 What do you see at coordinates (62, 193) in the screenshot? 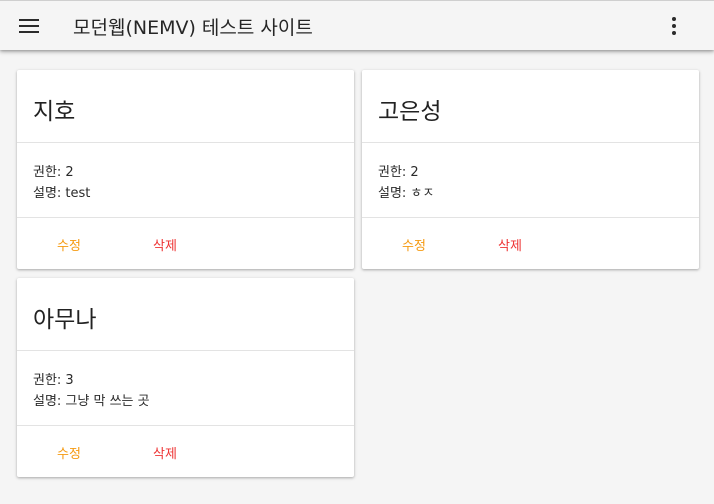
I see `user-description: 설명: test` at bounding box center [62, 193].